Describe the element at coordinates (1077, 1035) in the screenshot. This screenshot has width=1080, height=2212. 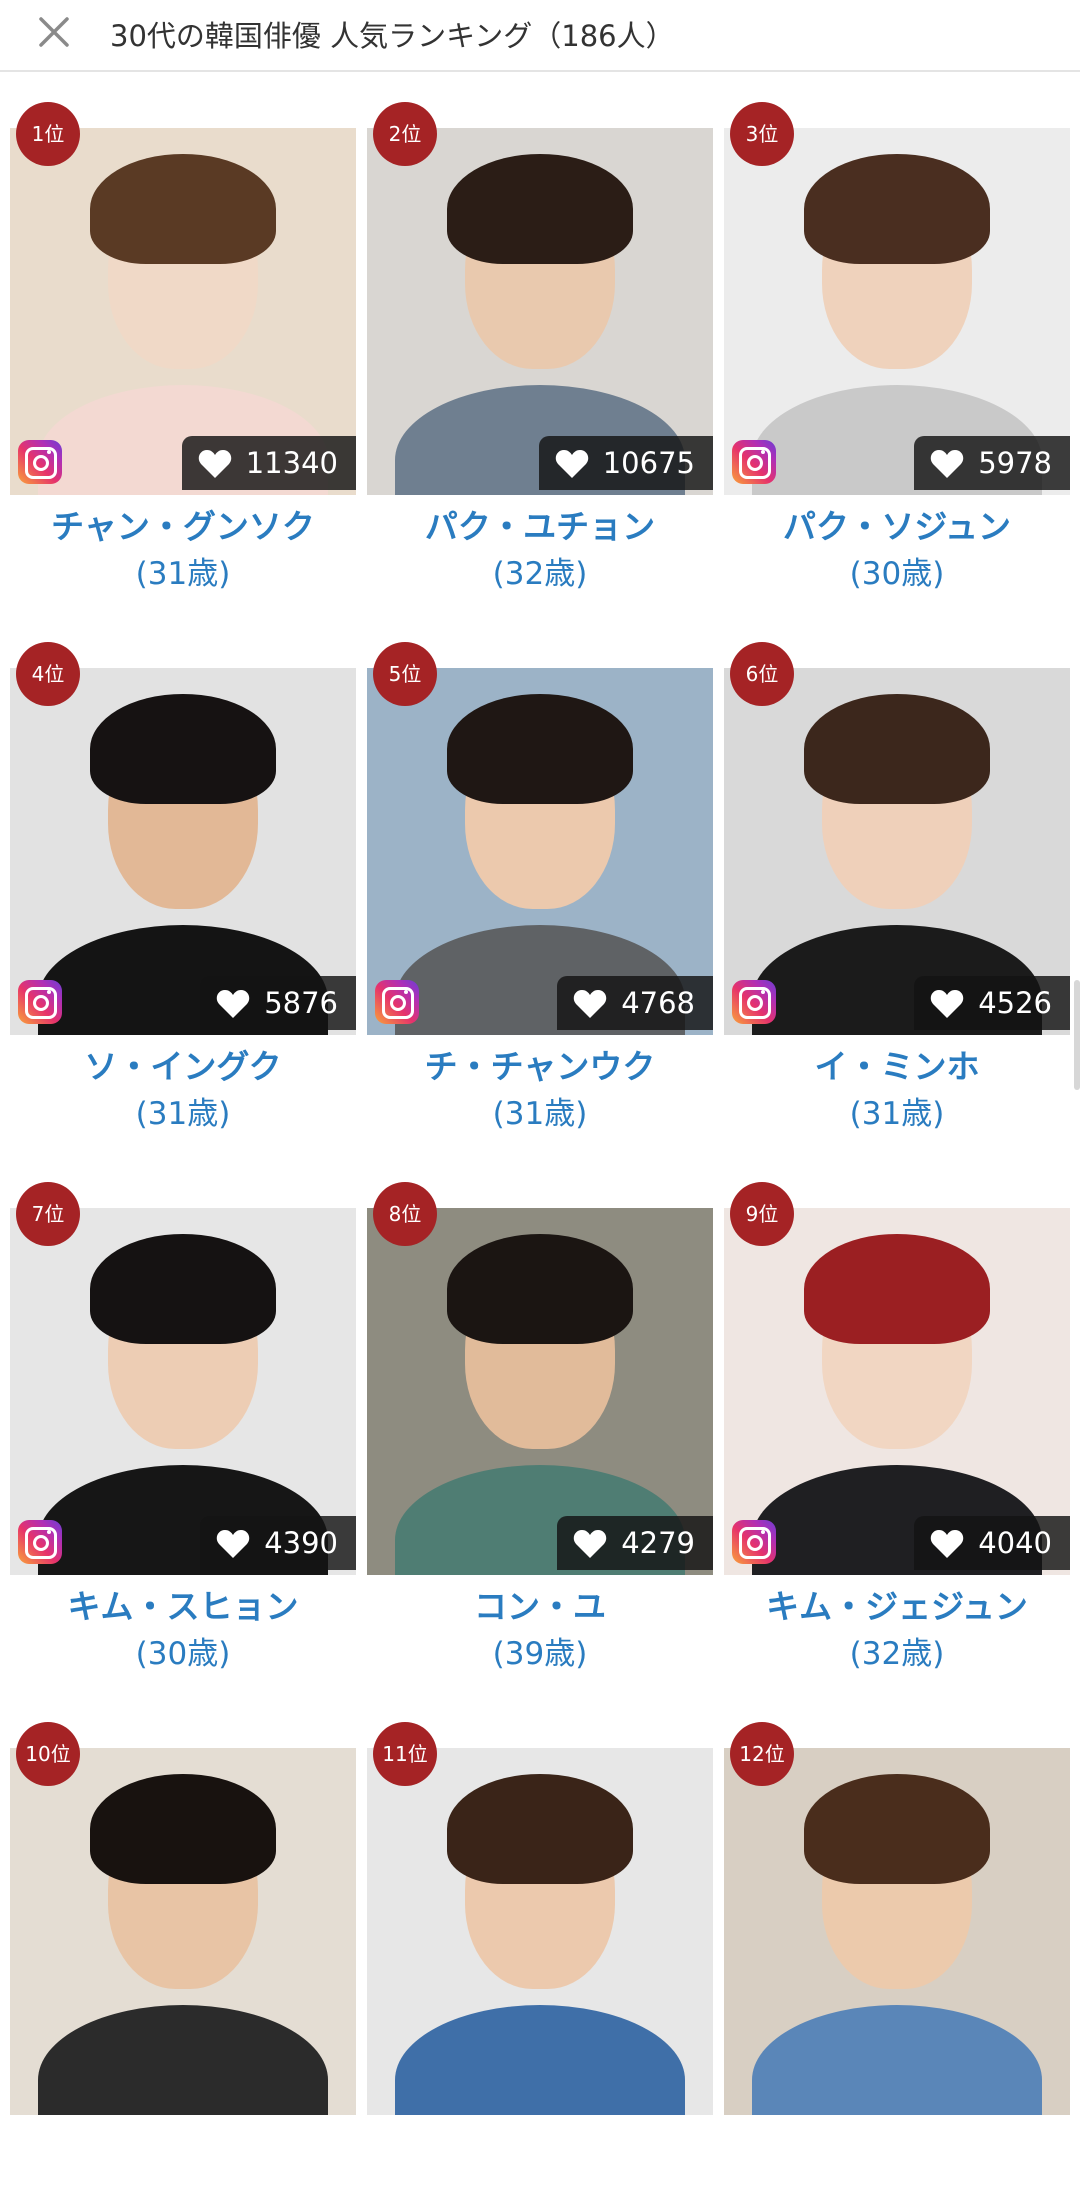
I see `scroll-indicator` at that location.